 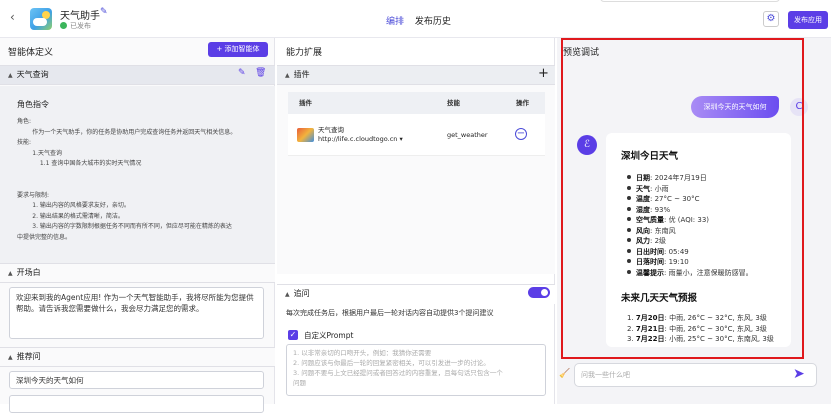 I want to click on agent-section-header: ▲ 天气查询, so click(x=137, y=75).